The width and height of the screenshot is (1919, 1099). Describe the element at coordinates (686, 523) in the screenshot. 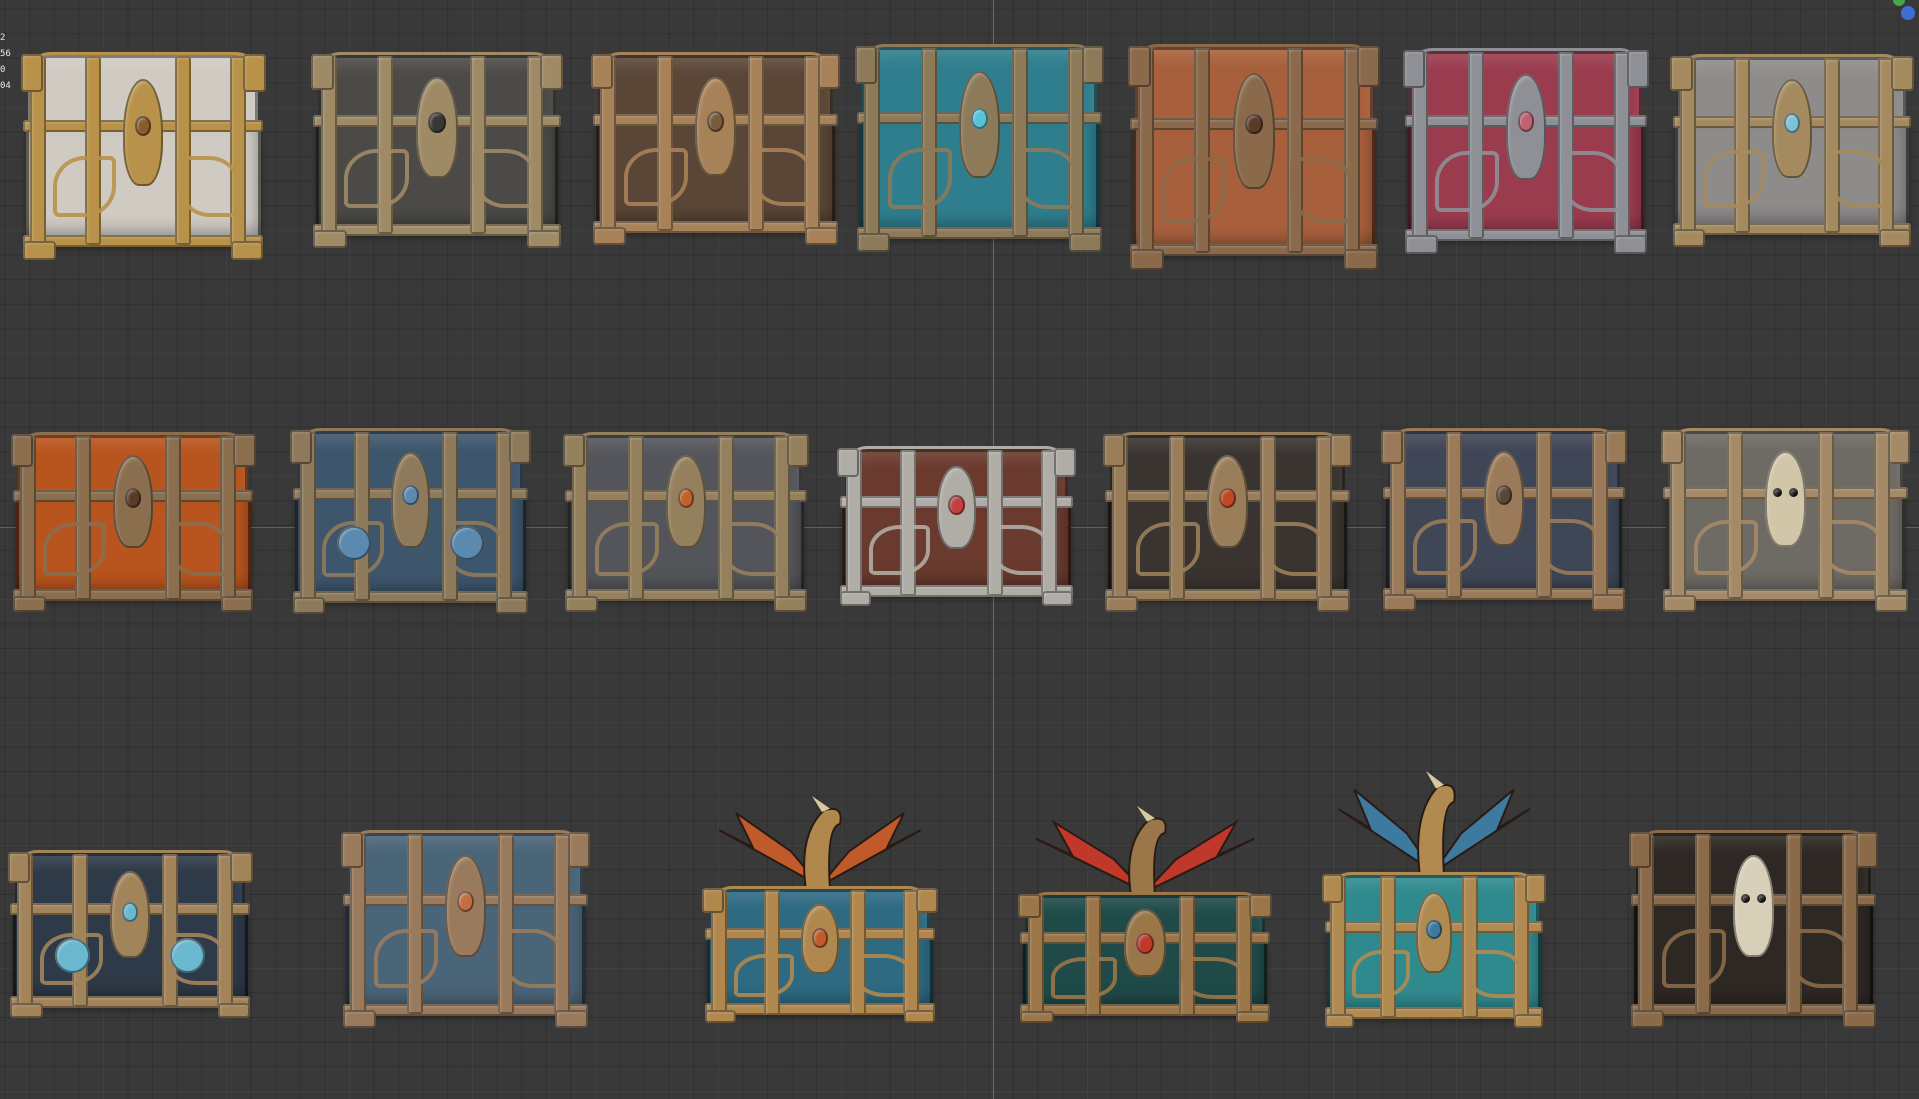

I see `chest-grey-iron` at that location.